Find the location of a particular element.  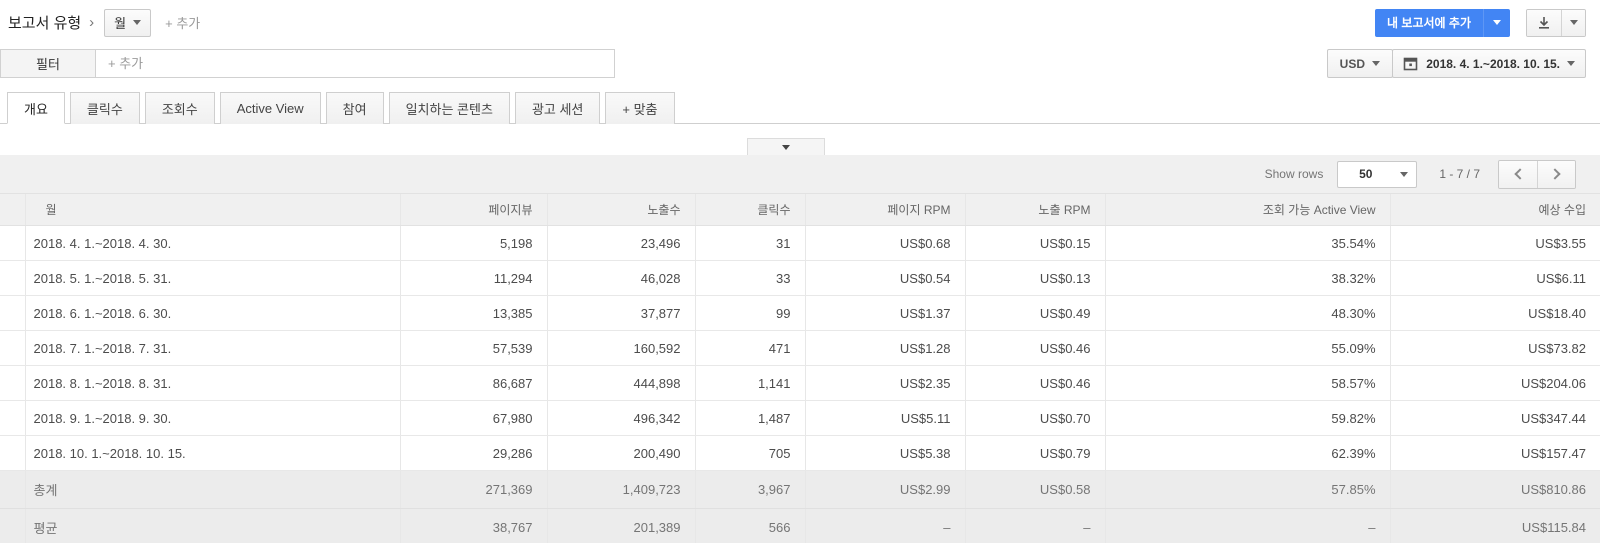

column-header-impression-rpm: 노출 RPM is located at coordinates (1034, 209).